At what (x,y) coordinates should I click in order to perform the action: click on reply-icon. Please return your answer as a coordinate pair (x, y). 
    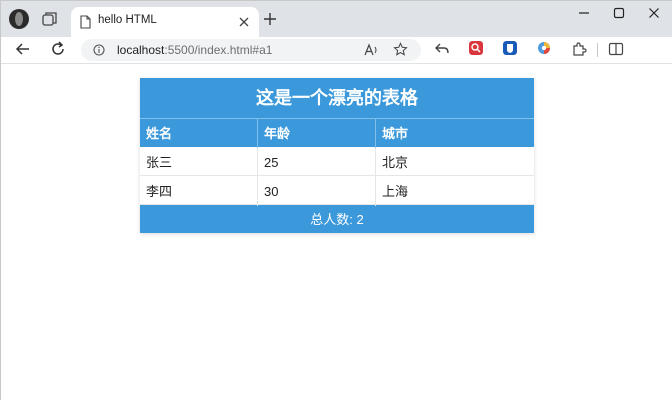
    Looking at the image, I should click on (442, 49).